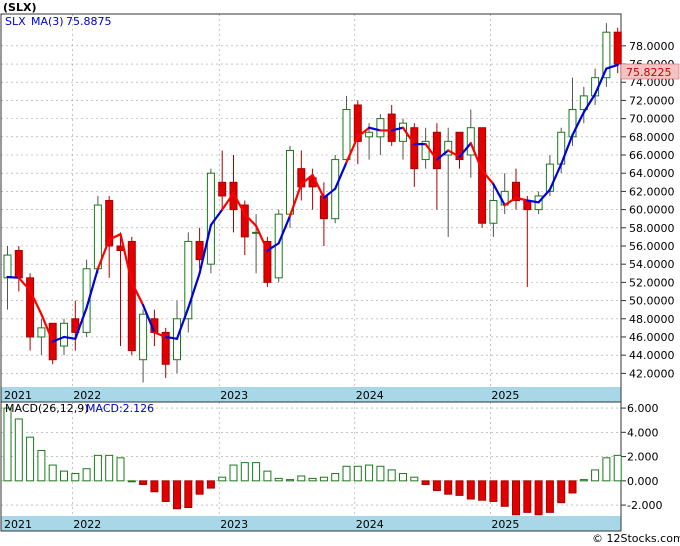 The image size is (680, 546). What do you see at coordinates (370, 524) in the screenshot?
I see `macd-x-tick-label: 2024` at bounding box center [370, 524].